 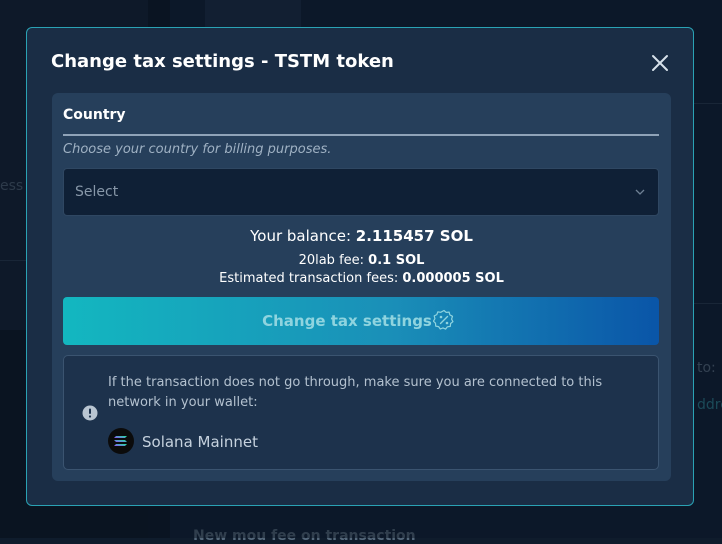 I want to click on tx-fee-label: Estimated transaction fees:, so click(x=309, y=278).